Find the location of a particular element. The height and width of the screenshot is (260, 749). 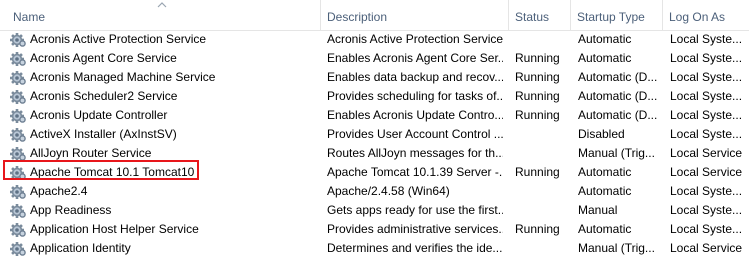

service-name: Apache Tomcat 10.1 Tomcat10 is located at coordinates (112, 172).